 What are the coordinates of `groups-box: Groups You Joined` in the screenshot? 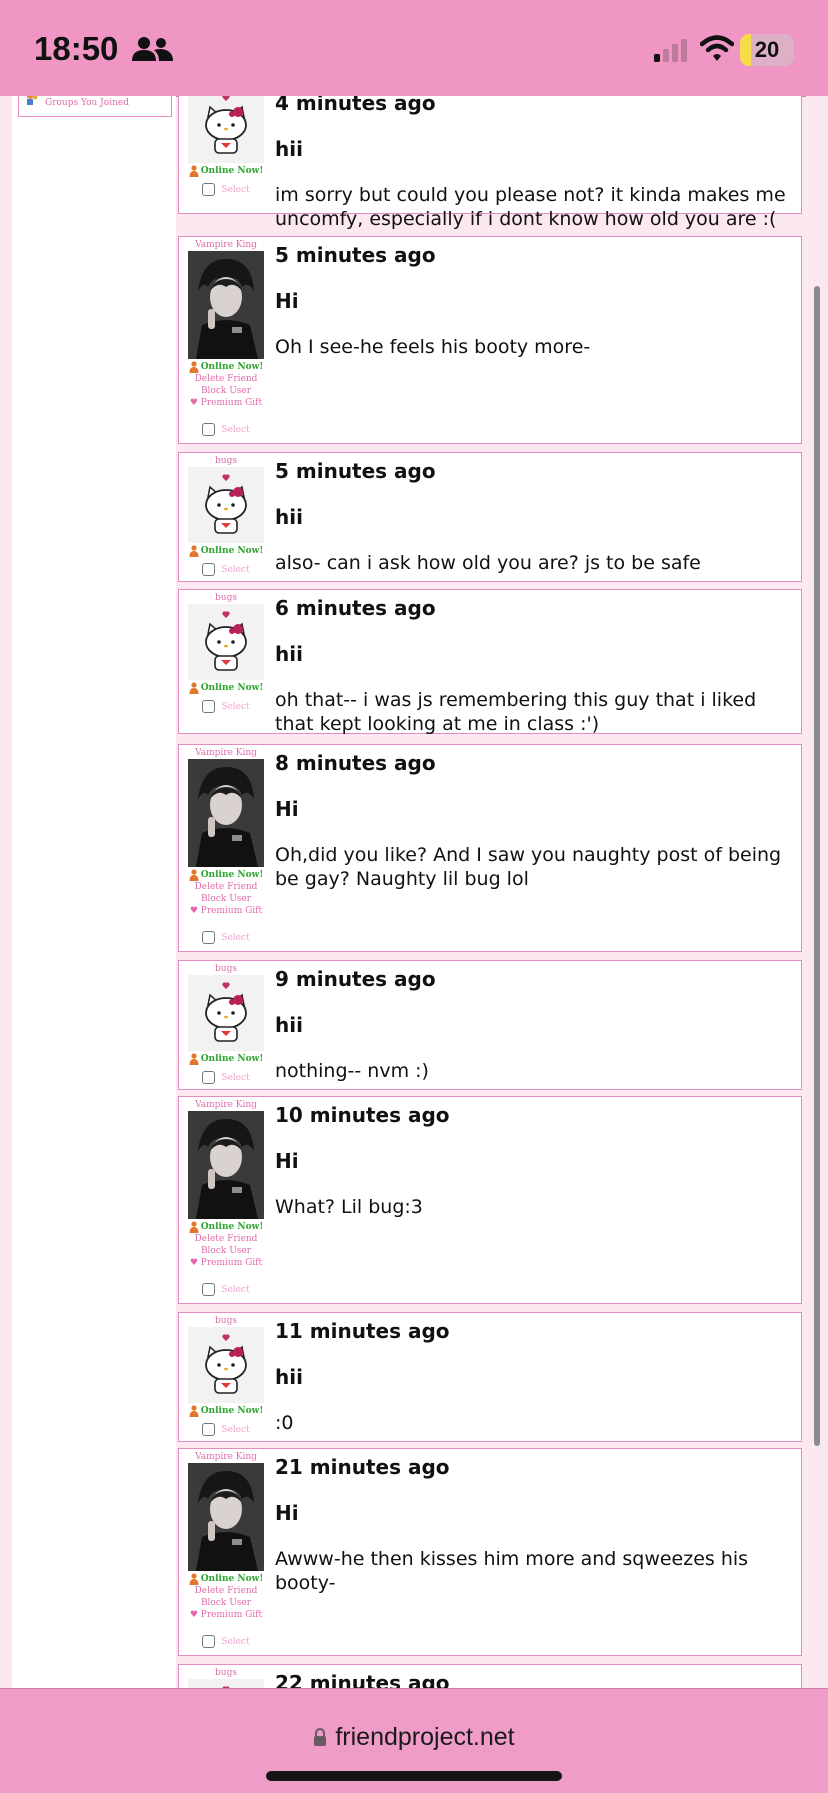 It's located at (95, 106).